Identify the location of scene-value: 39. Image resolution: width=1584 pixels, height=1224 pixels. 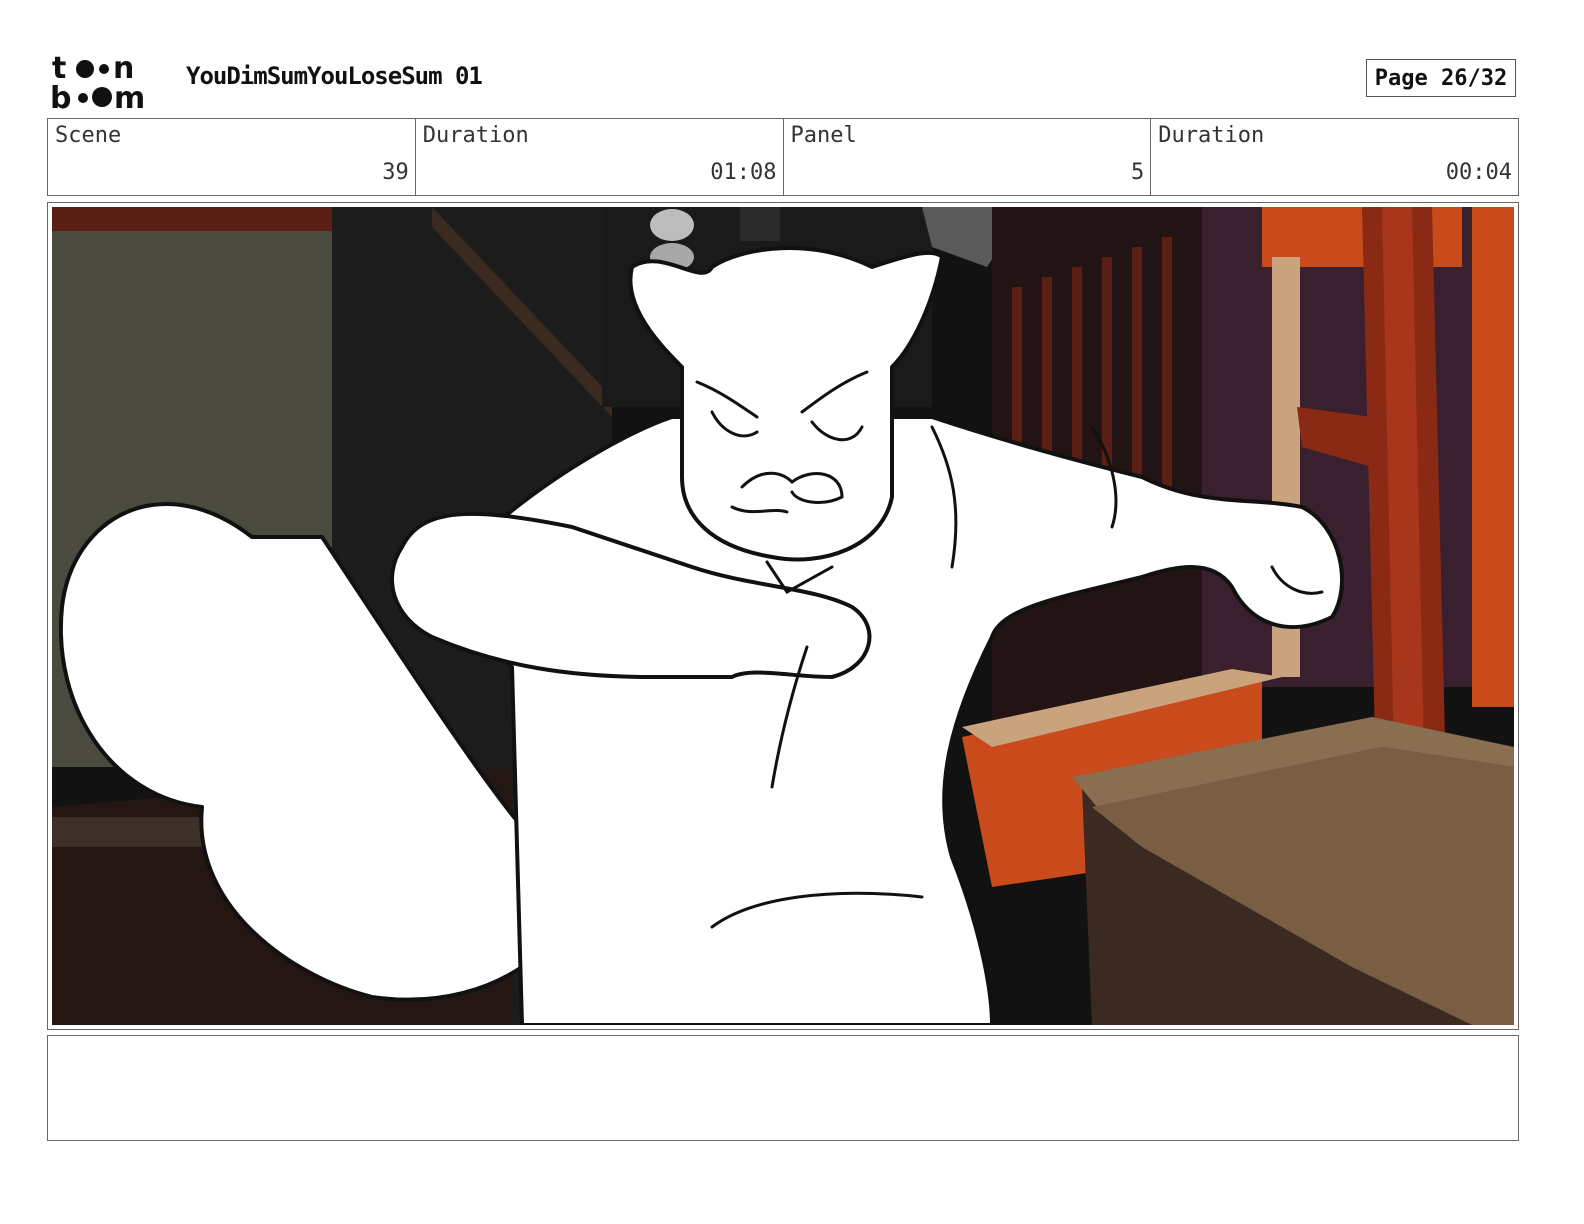
(395, 172).